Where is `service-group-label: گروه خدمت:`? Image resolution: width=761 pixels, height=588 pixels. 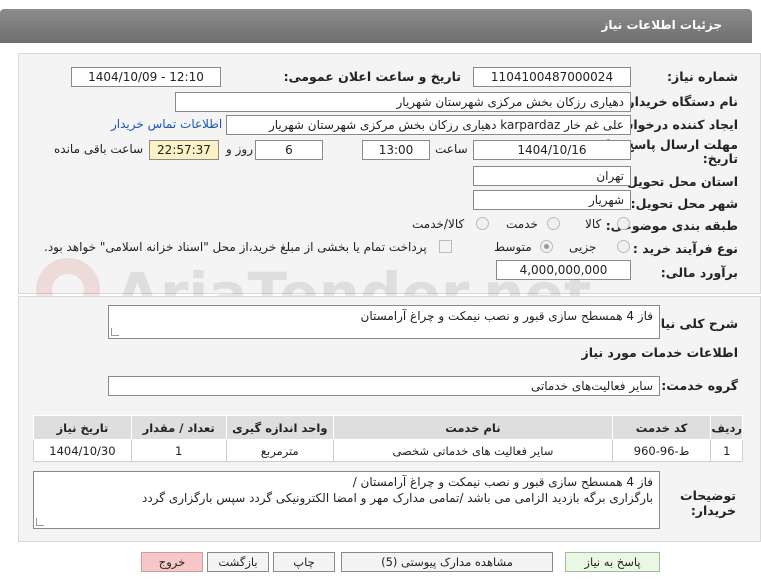 service-group-label: گروه خدمت: is located at coordinates (699, 385).